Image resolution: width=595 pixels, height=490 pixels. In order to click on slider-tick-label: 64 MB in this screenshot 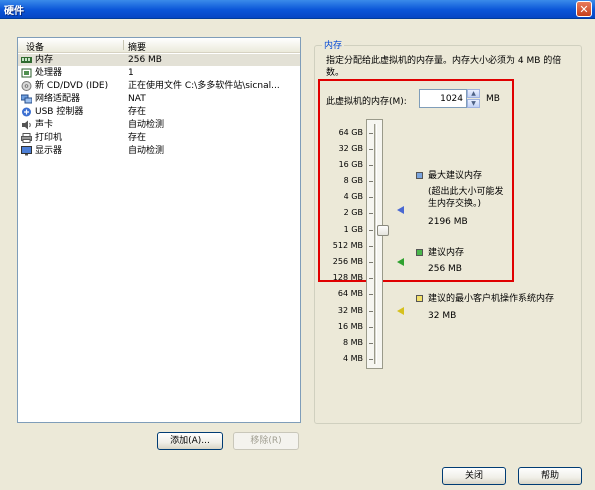, I will do `click(350, 293)`.